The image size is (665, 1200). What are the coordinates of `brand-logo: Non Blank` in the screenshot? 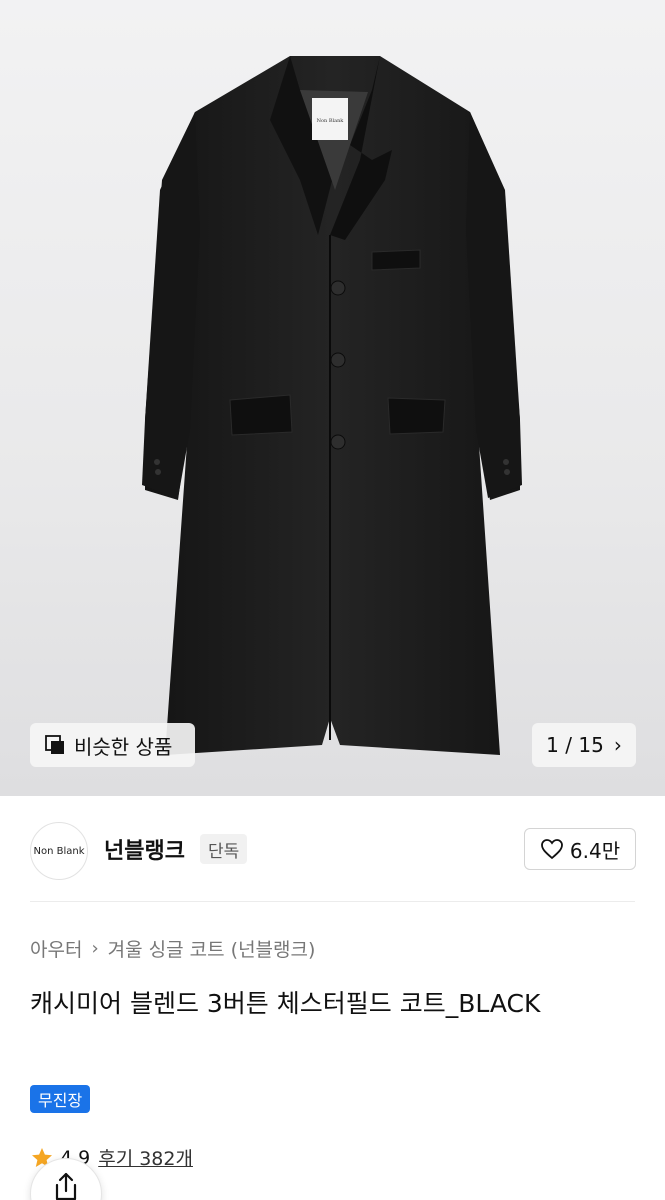 It's located at (59, 851).